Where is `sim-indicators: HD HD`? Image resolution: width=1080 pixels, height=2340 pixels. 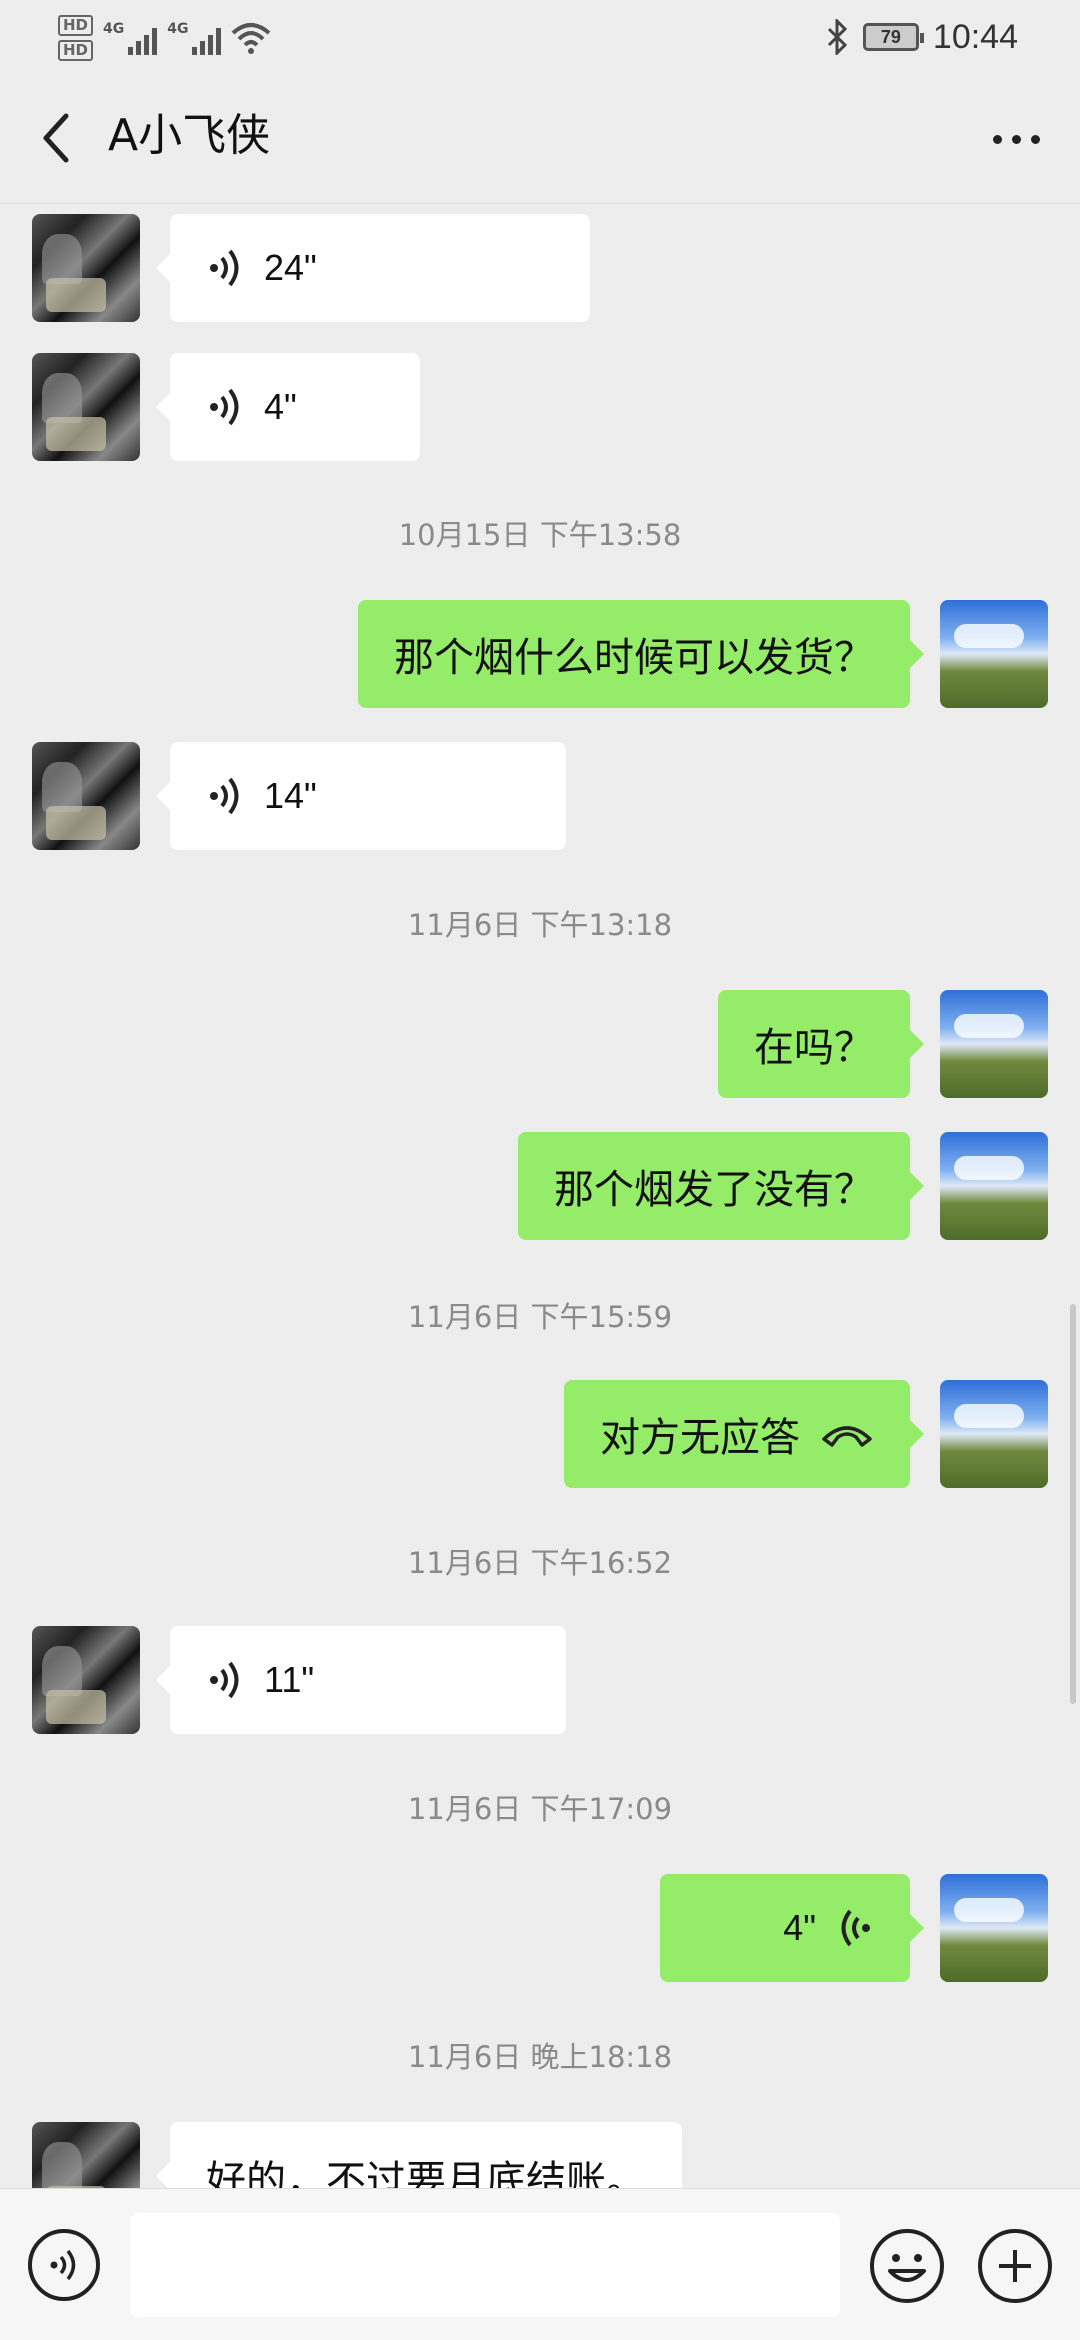 sim-indicators: HD HD is located at coordinates (76, 38).